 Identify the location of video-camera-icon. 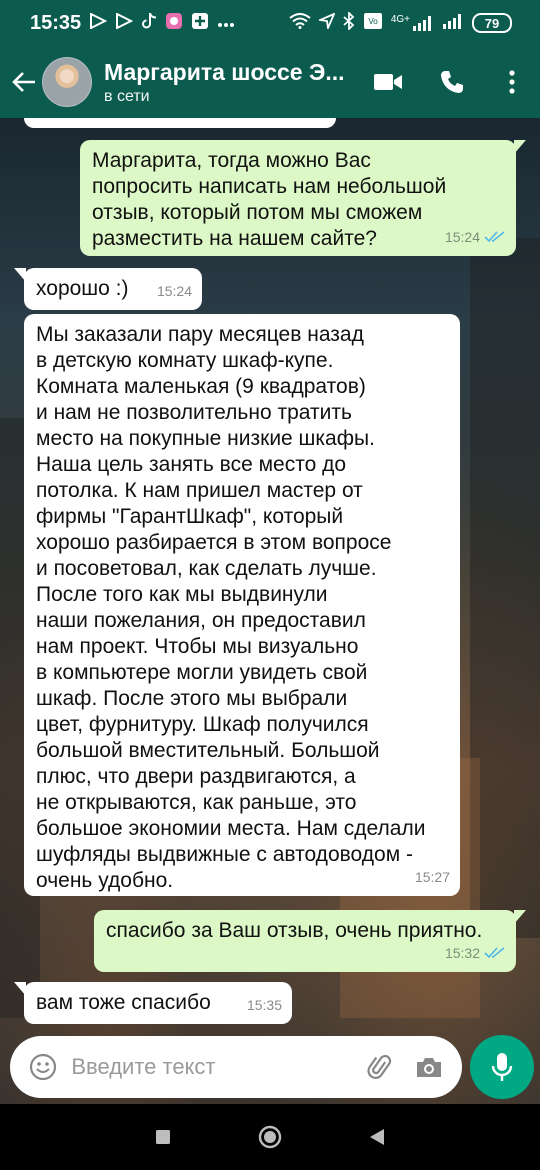
(388, 82).